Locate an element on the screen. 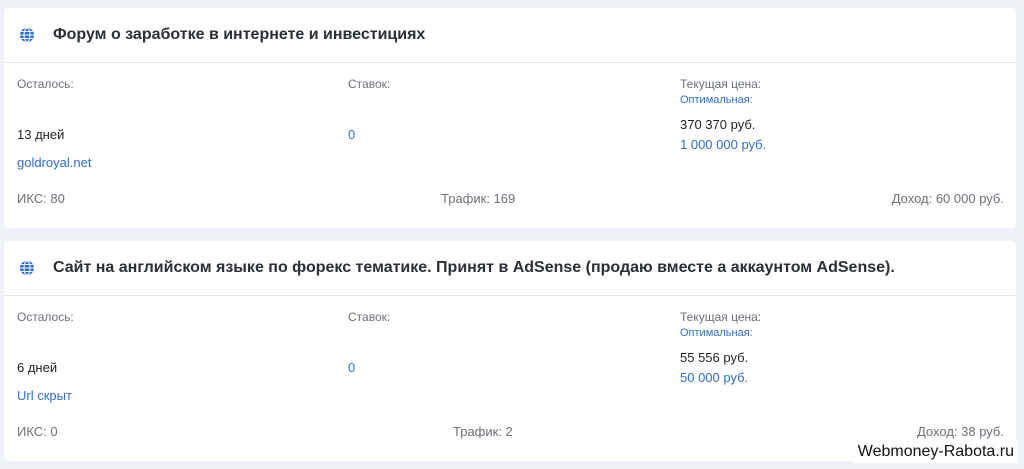  remaining-value: 6 дней is located at coordinates (37, 367).